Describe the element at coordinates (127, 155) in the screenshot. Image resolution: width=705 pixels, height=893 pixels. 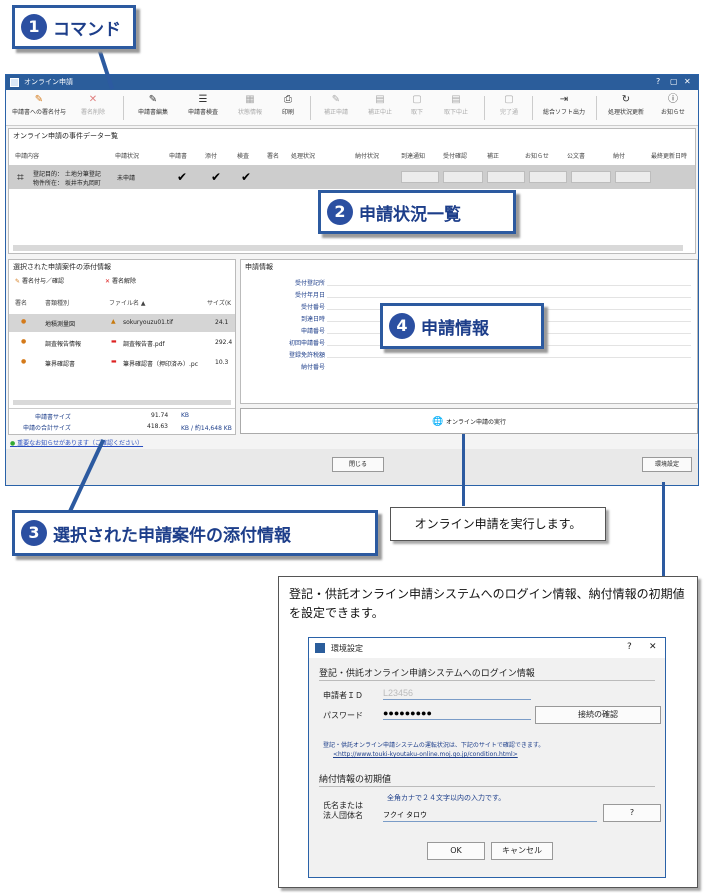
I see `column-header: 申請状況` at that location.